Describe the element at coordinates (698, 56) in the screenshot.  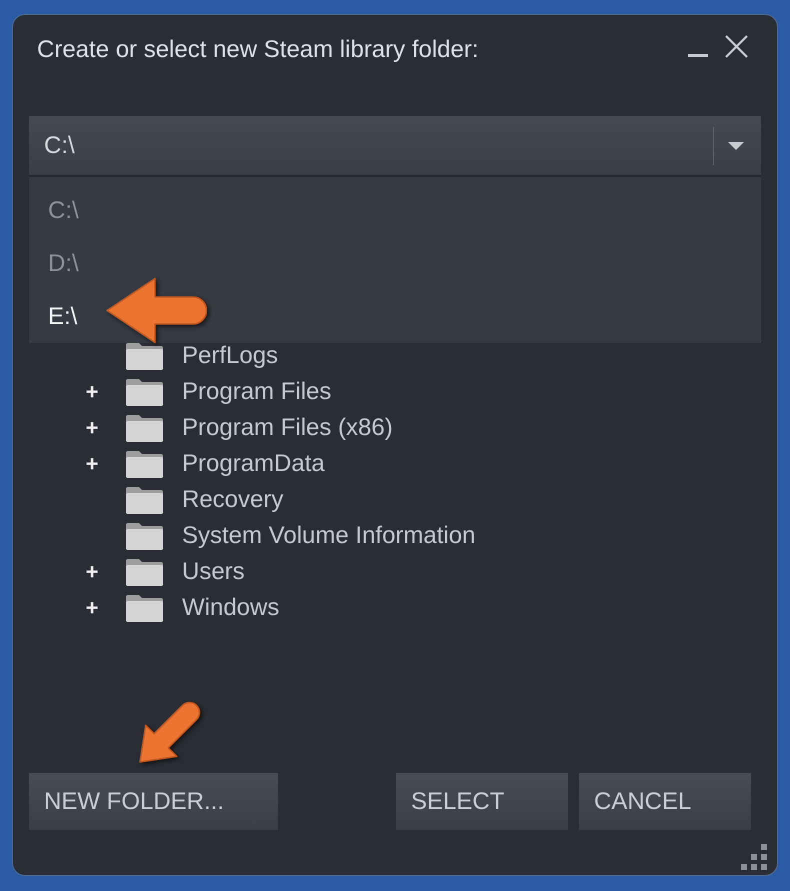
I see `minimize-icon` at that location.